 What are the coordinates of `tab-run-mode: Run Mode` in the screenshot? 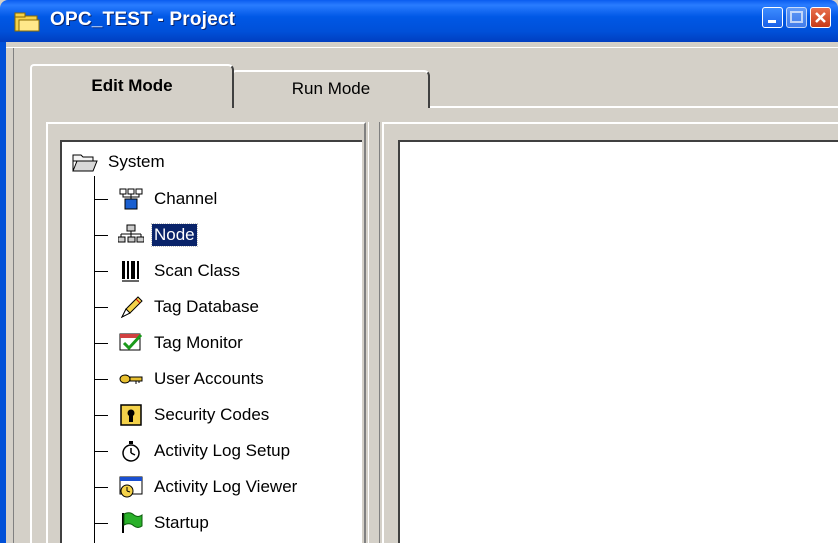 It's located at (331, 89).